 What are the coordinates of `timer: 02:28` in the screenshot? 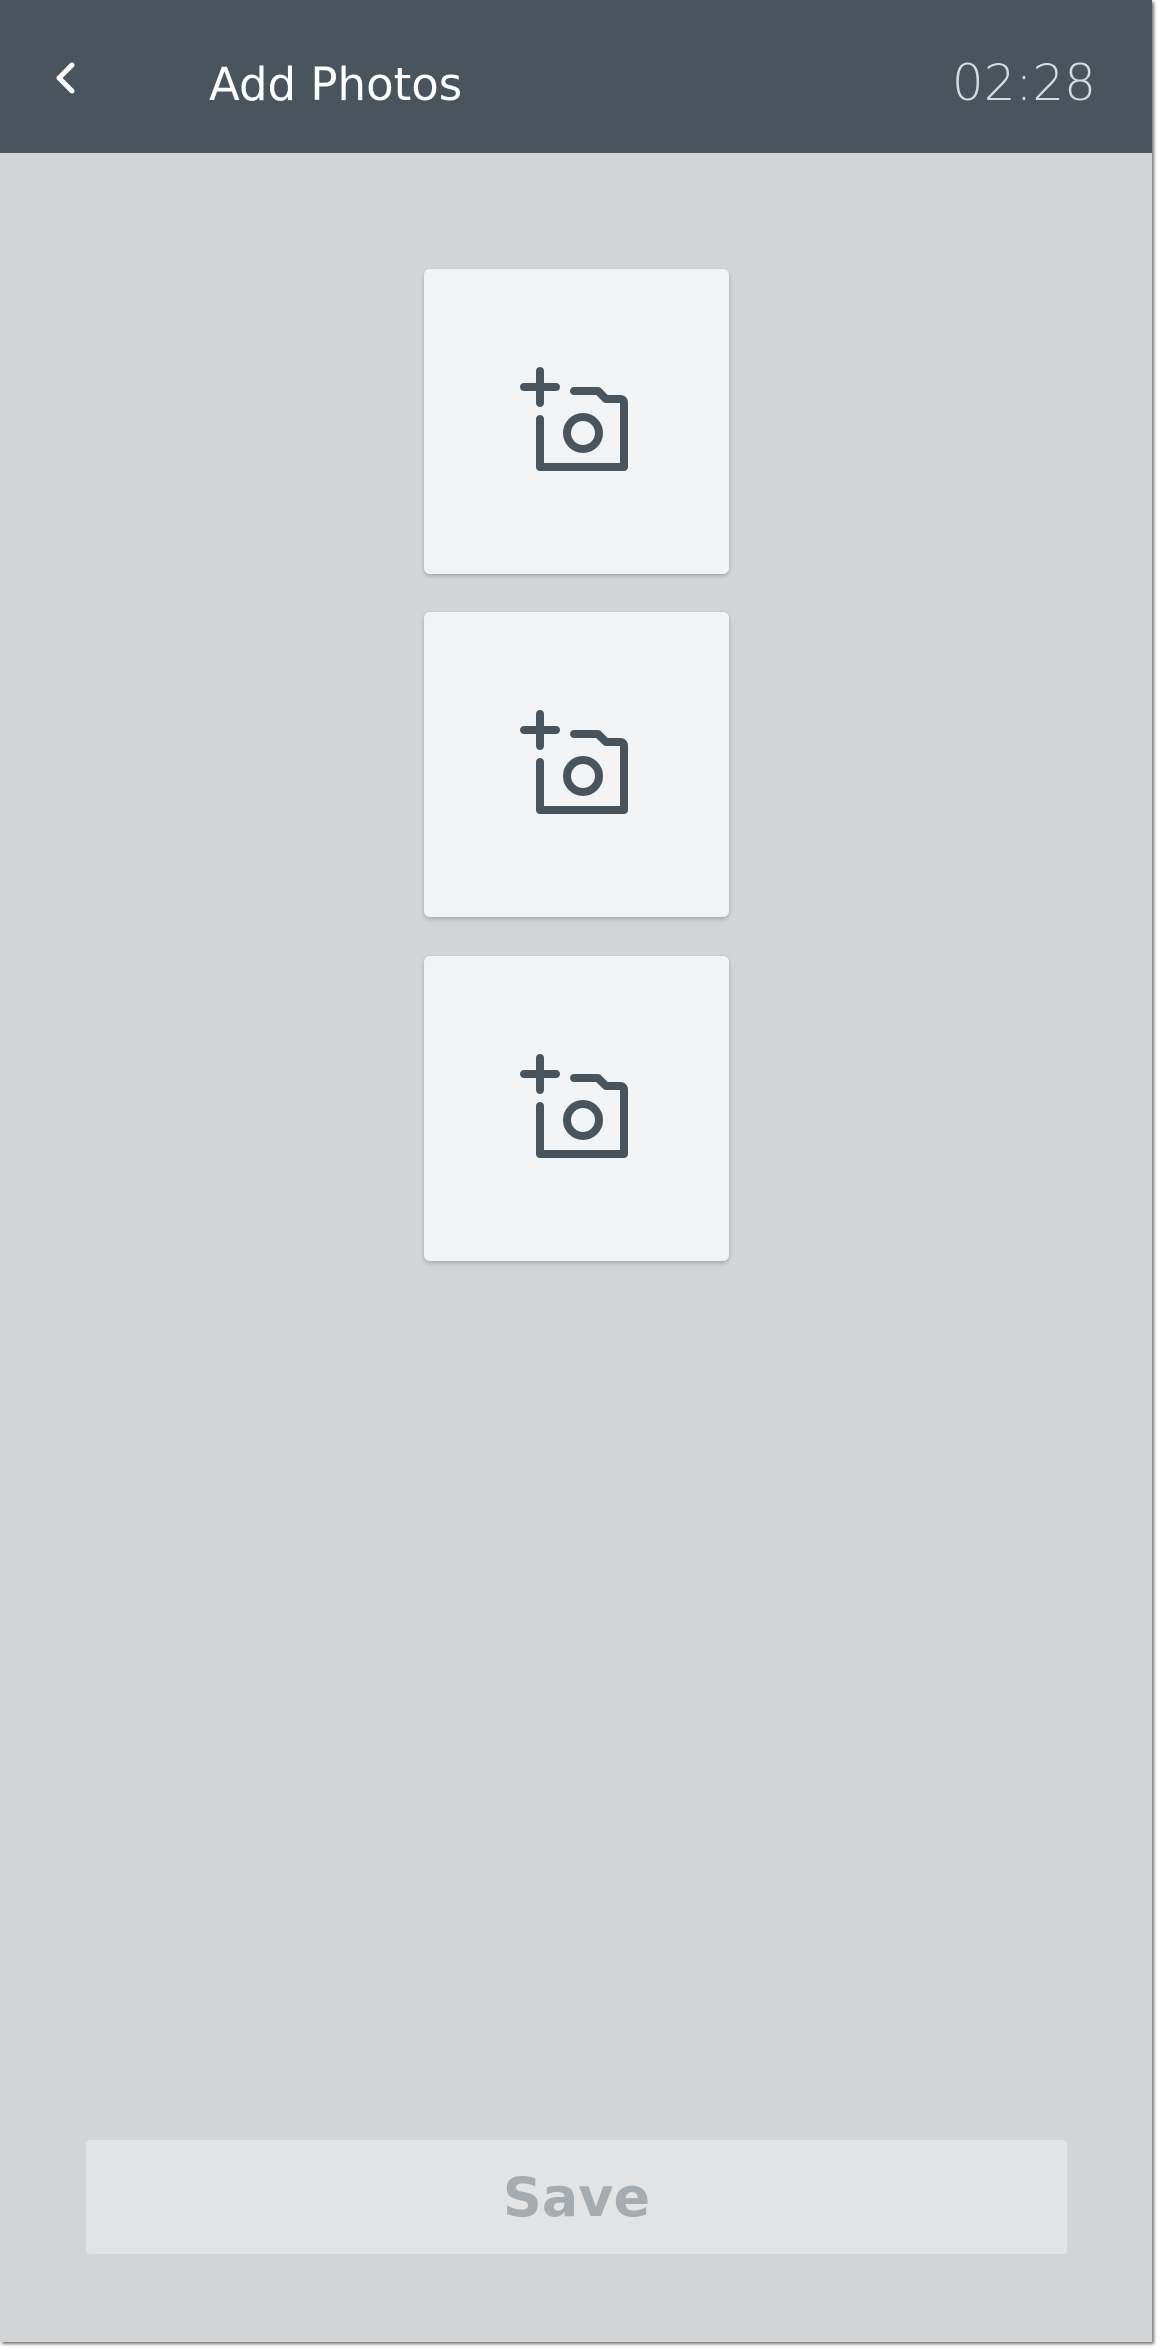 It's located at (1023, 83).